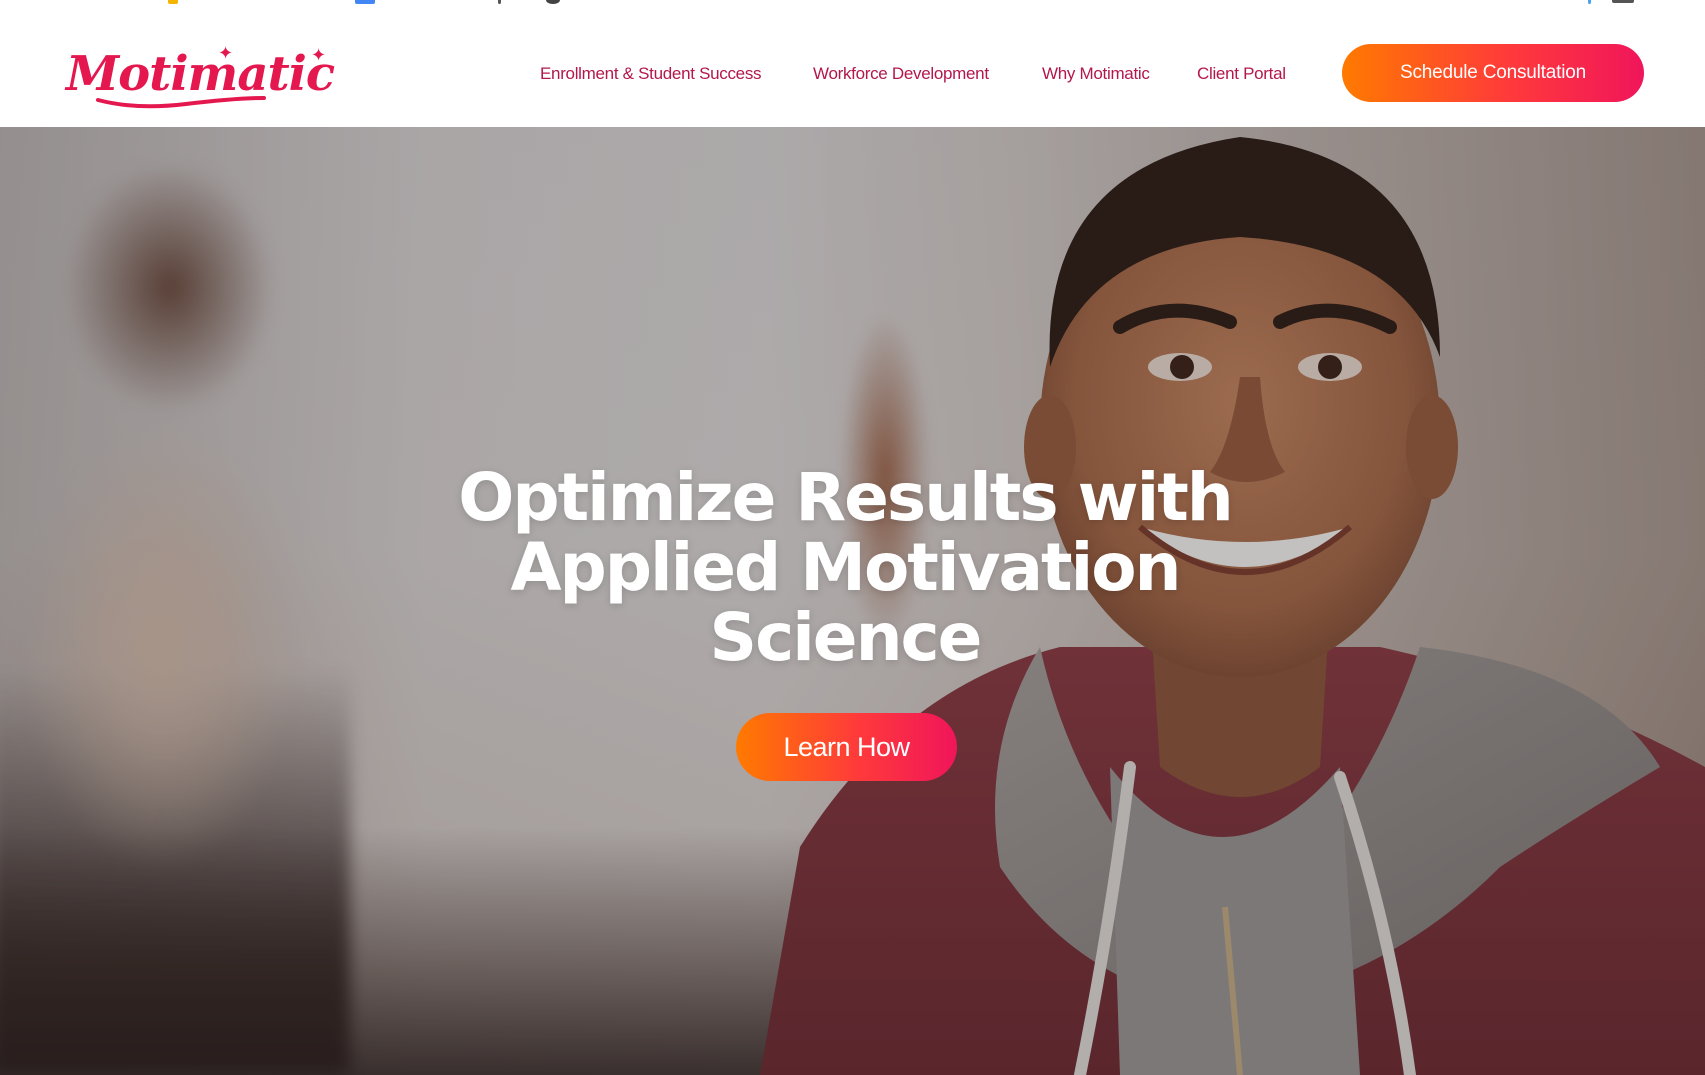  I want to click on logo-swoosh-icon, so click(181, 102).